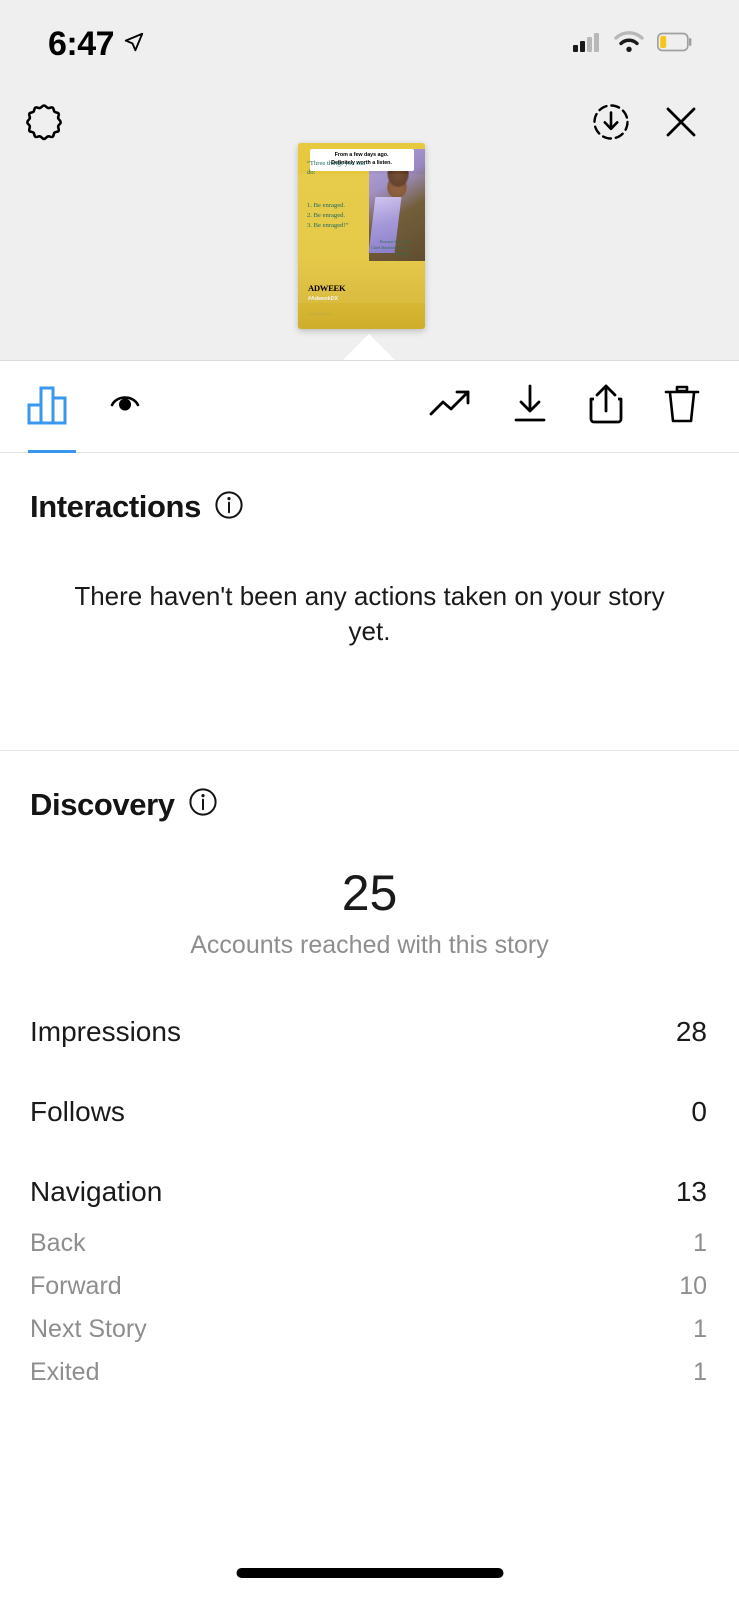 The image size is (739, 1600). What do you see at coordinates (88, 1329) in the screenshot?
I see `stat-label: Next Story` at bounding box center [88, 1329].